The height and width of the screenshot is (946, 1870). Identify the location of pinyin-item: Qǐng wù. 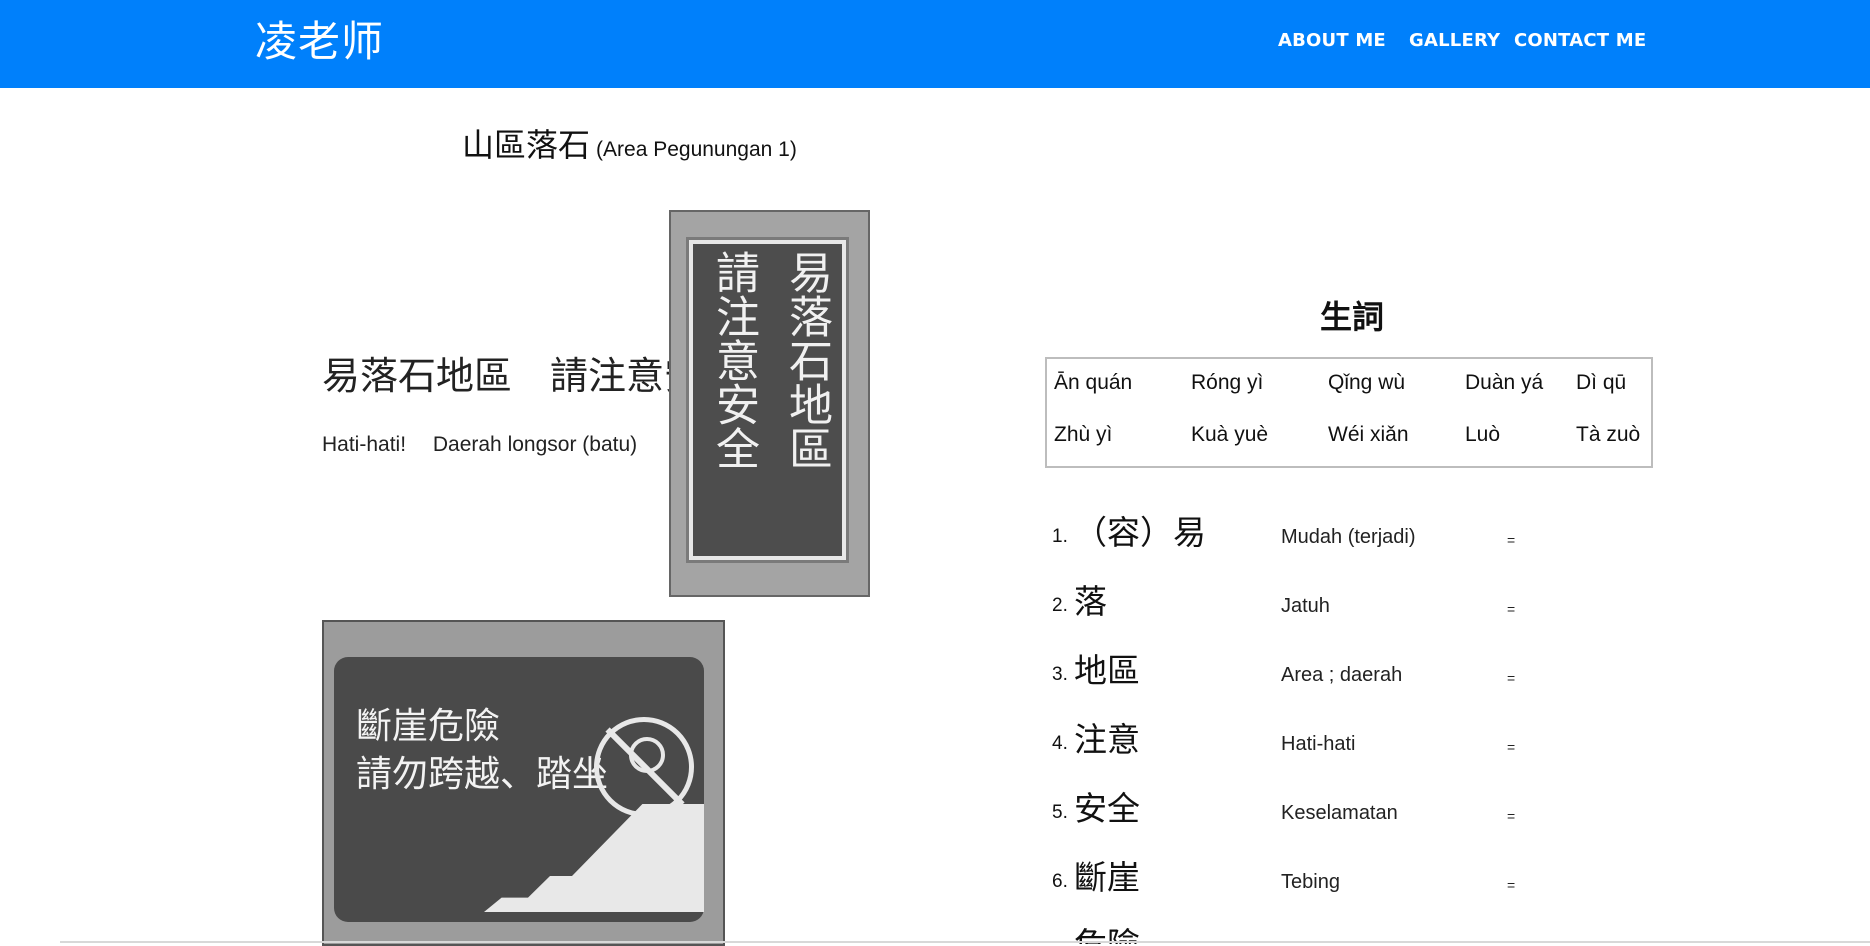
(1367, 382).